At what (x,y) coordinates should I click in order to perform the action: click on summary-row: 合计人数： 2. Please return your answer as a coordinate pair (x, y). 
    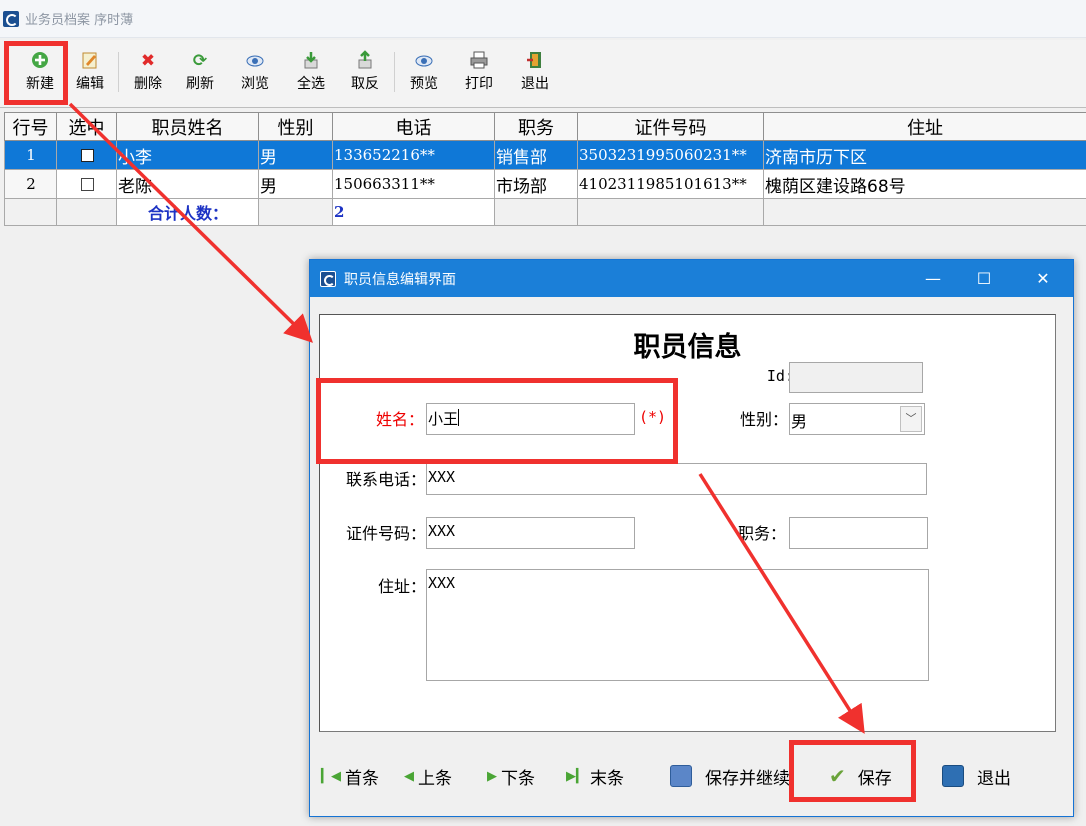
    Looking at the image, I should click on (545, 212).